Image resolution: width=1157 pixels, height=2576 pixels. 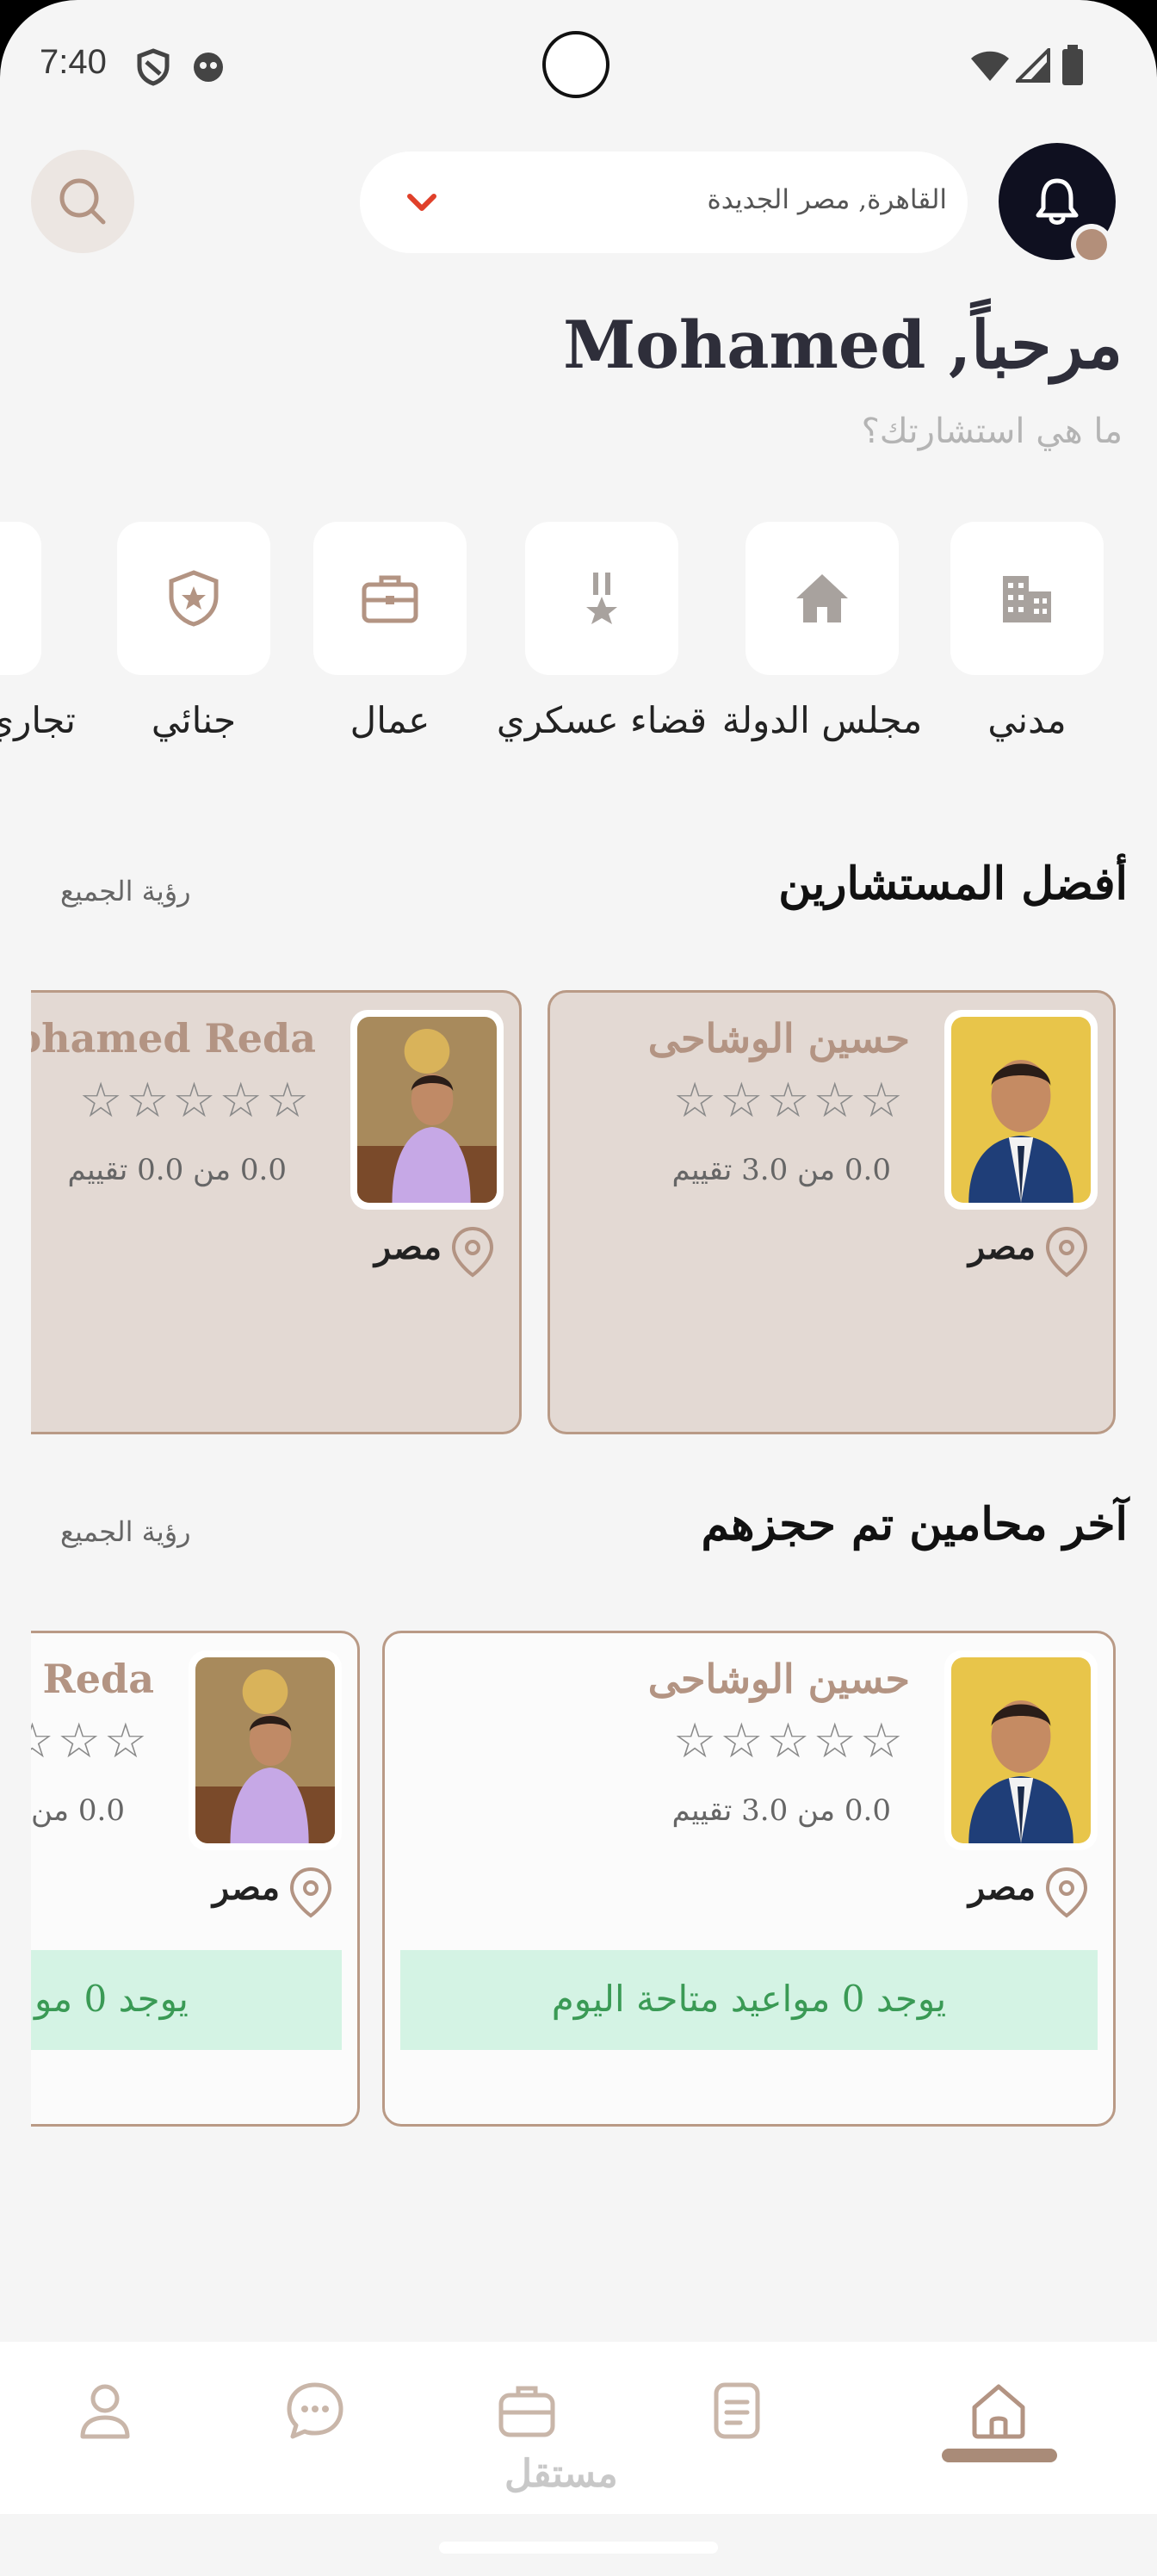 I want to click on search-button, so click(x=82, y=202).